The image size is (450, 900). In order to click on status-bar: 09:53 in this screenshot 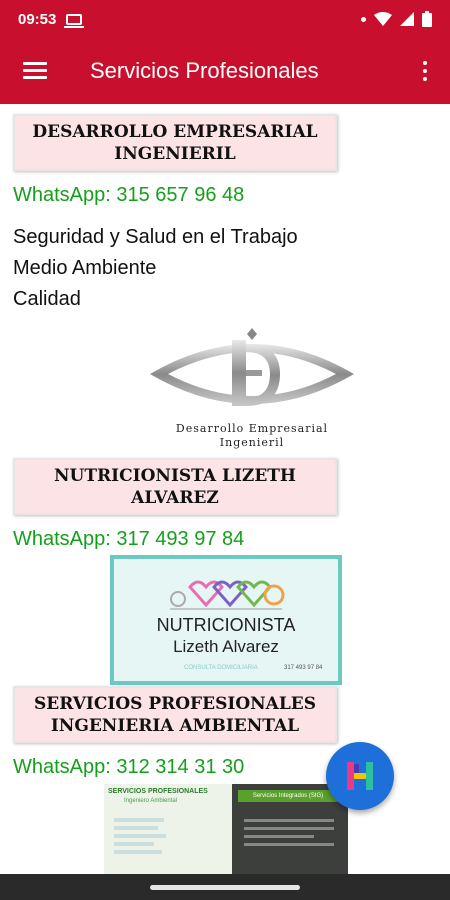, I will do `click(225, 19)`.